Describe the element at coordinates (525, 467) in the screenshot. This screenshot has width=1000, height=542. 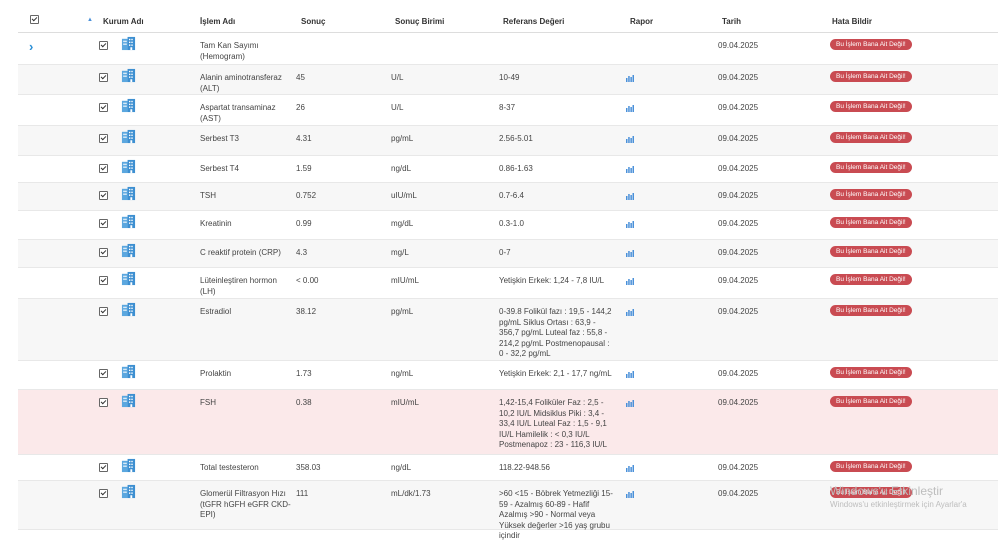
I see `referans-degeri: 118.22-948.56` at that location.